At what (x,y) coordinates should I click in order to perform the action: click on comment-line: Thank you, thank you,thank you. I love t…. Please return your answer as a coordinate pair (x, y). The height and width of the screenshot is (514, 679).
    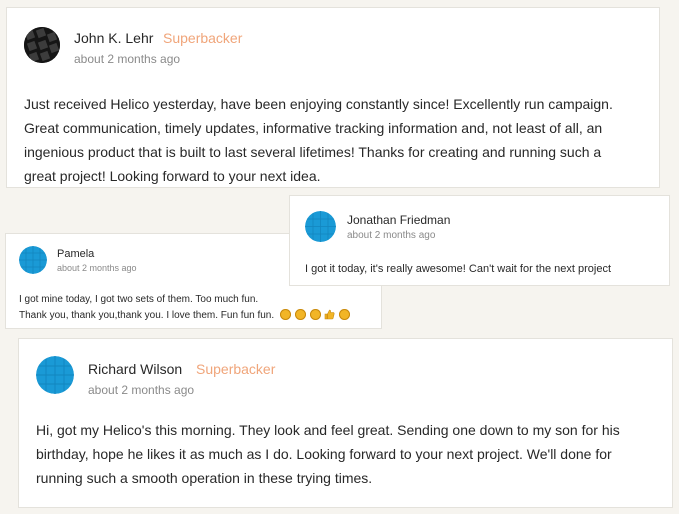
    Looking at the image, I should click on (185, 316).